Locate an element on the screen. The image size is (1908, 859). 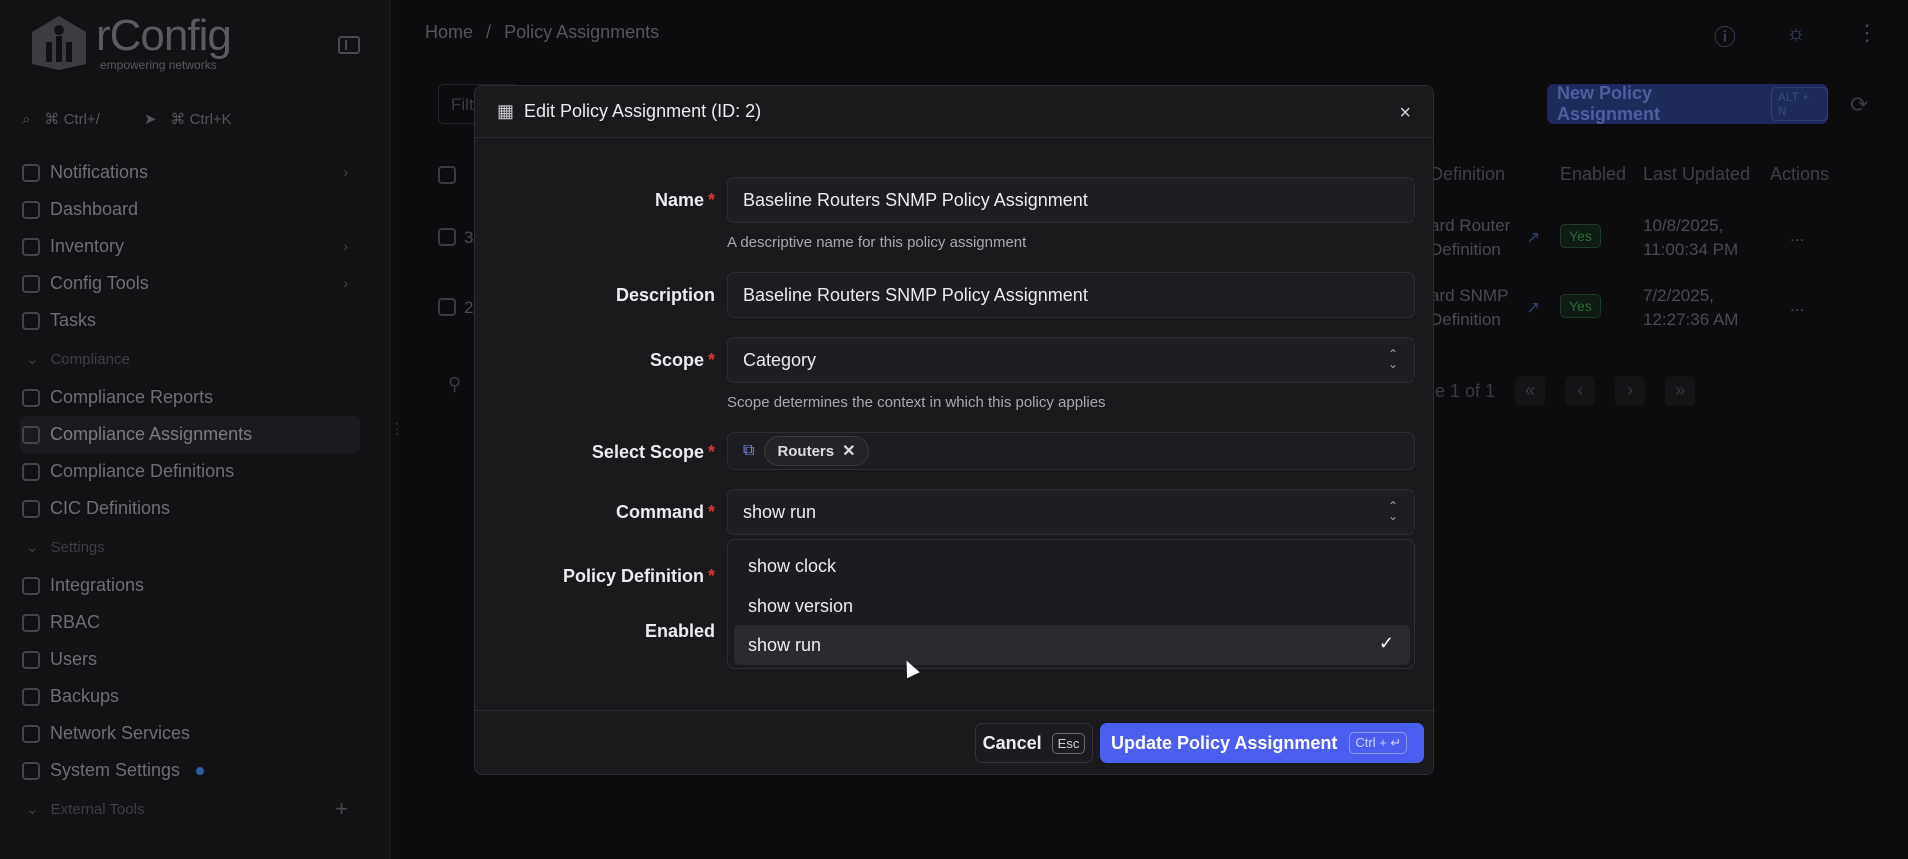
command-select: show run ⌃ ⌄ is located at coordinates (1071, 512).